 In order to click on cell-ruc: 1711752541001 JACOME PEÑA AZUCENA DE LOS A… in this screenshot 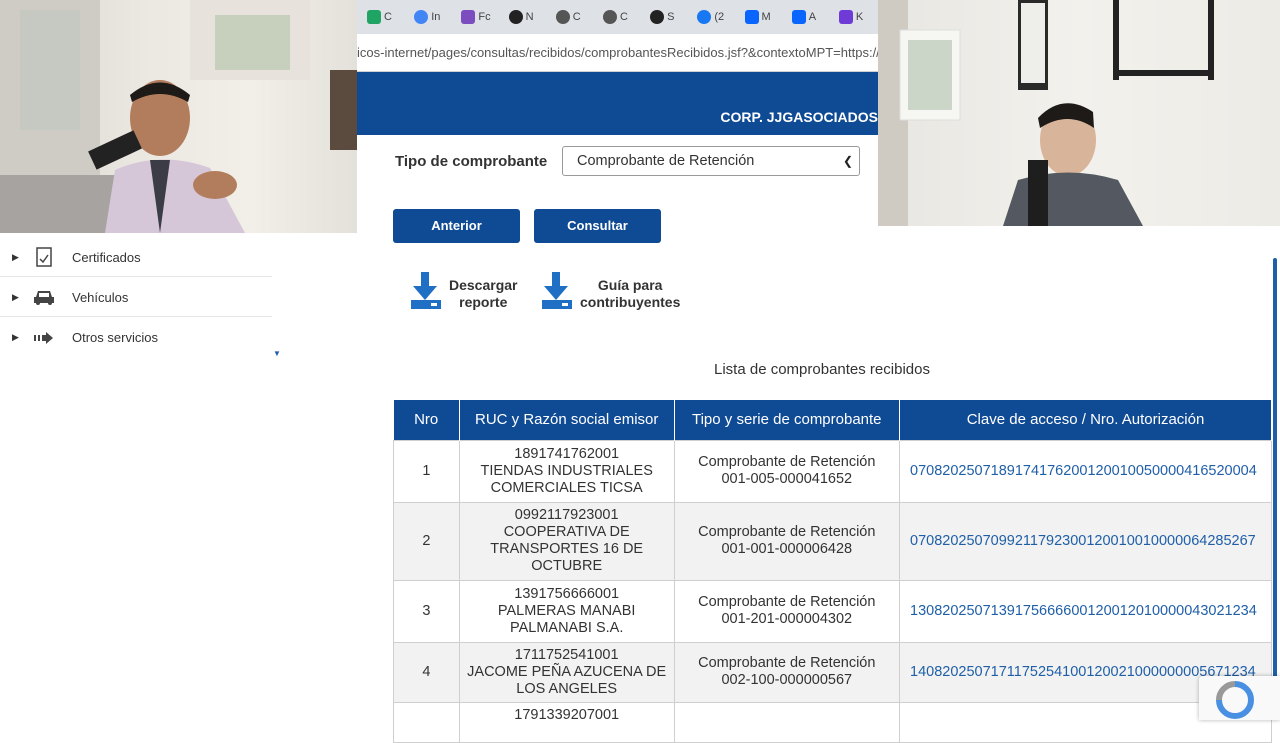, I will do `click(566, 672)`.